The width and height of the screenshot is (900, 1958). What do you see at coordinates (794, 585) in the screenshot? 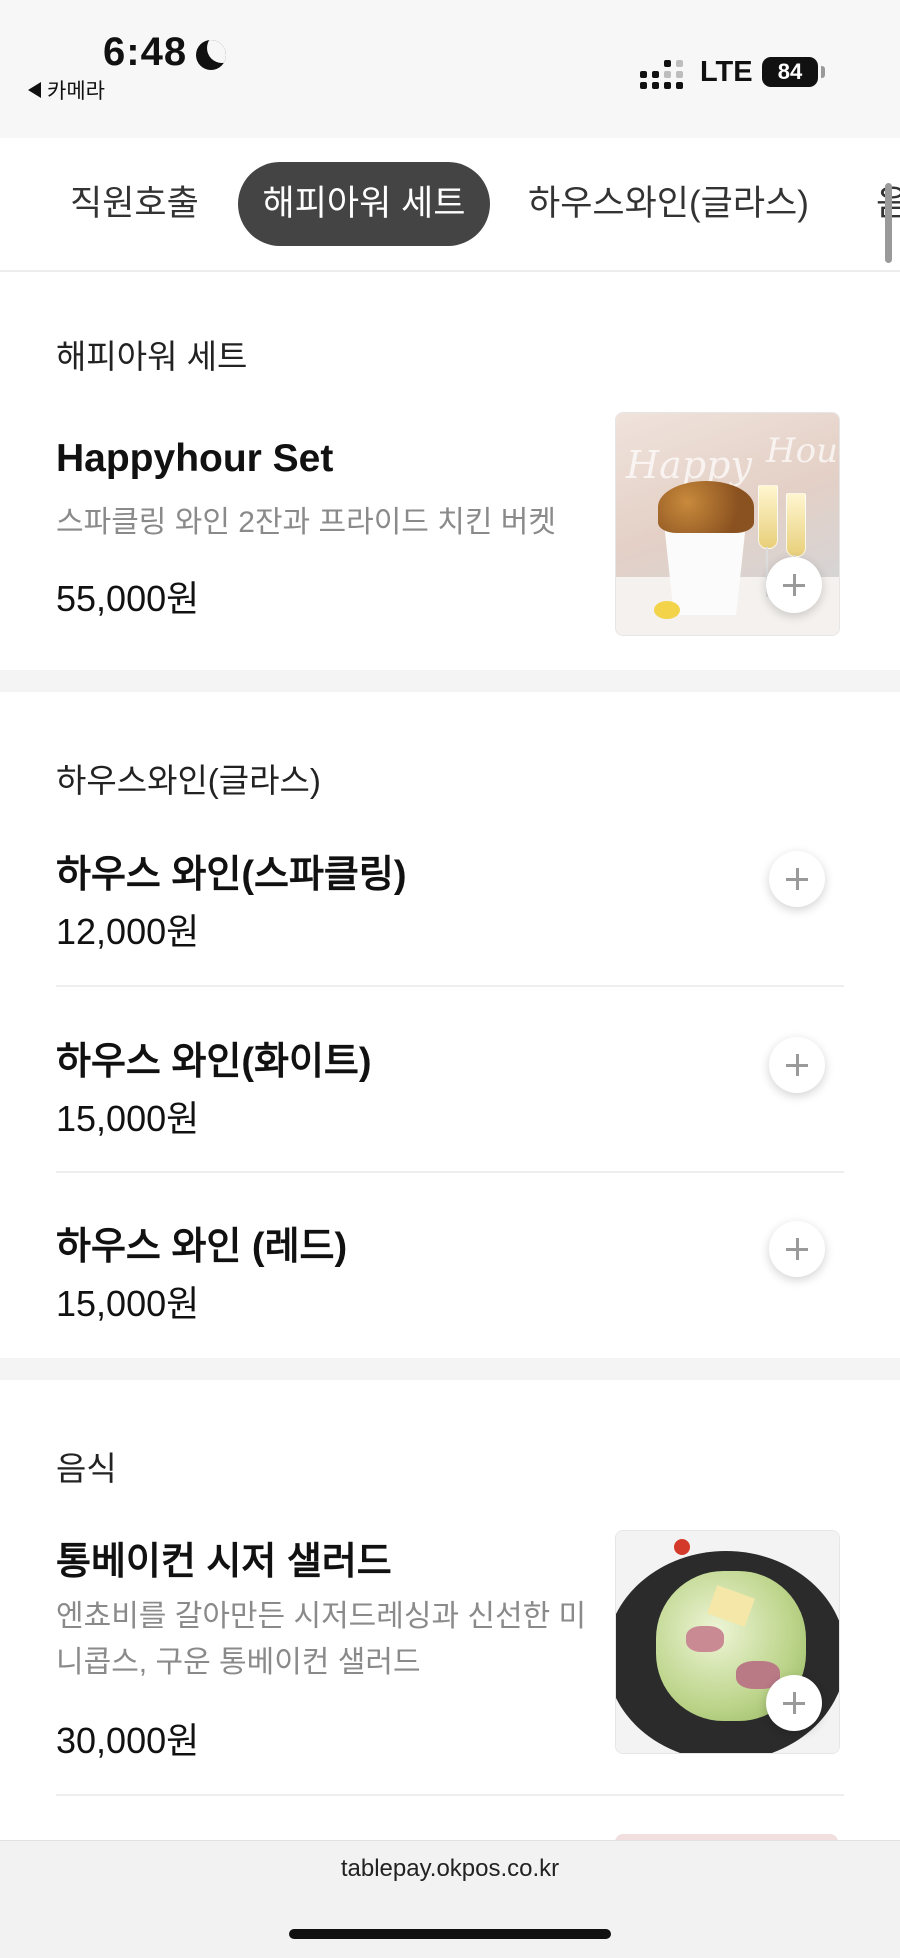
I see `add-happyhour-set-button` at bounding box center [794, 585].